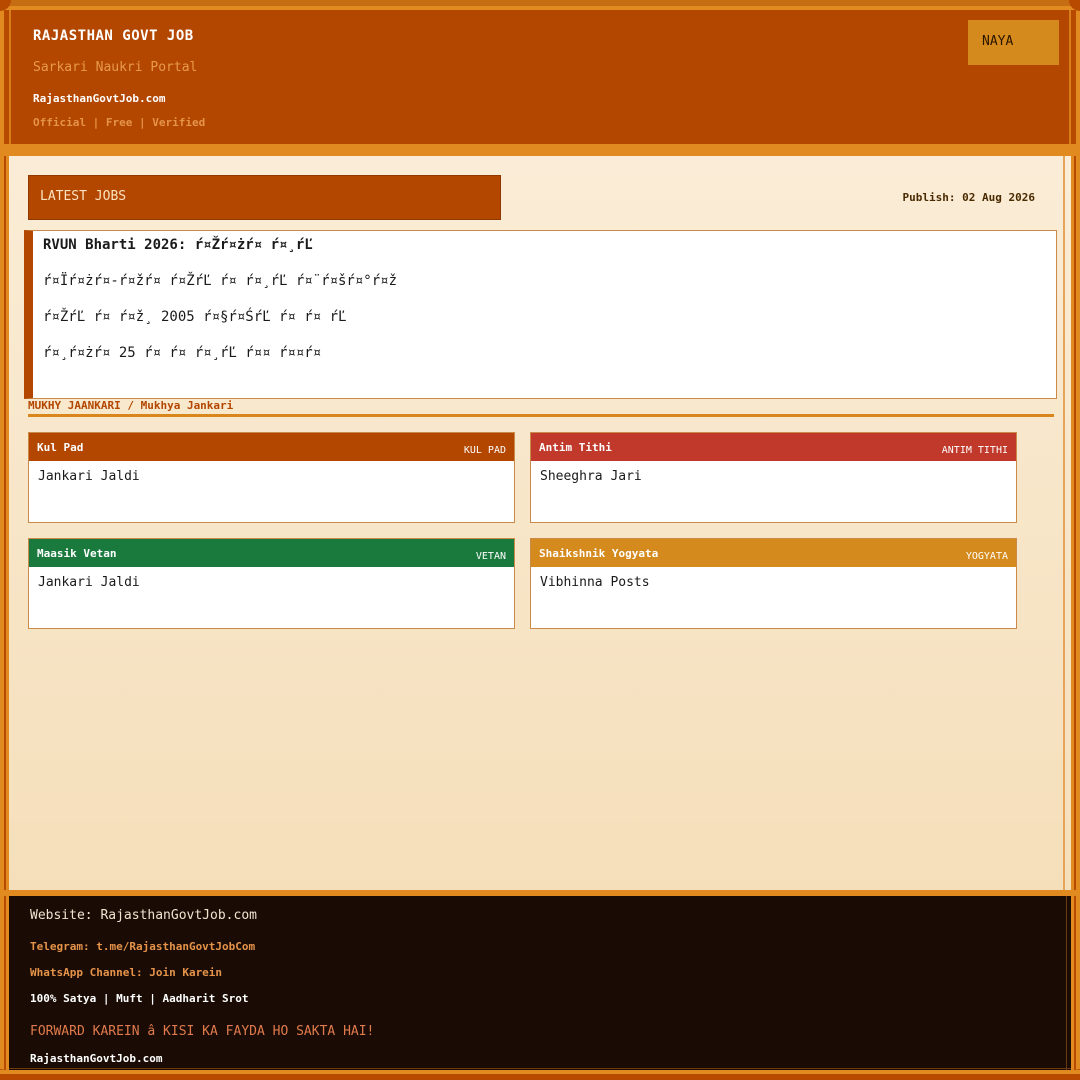 The height and width of the screenshot is (1080, 1080). Describe the element at coordinates (575, 447) in the screenshot. I see `card-title: Antim Tithi` at that location.